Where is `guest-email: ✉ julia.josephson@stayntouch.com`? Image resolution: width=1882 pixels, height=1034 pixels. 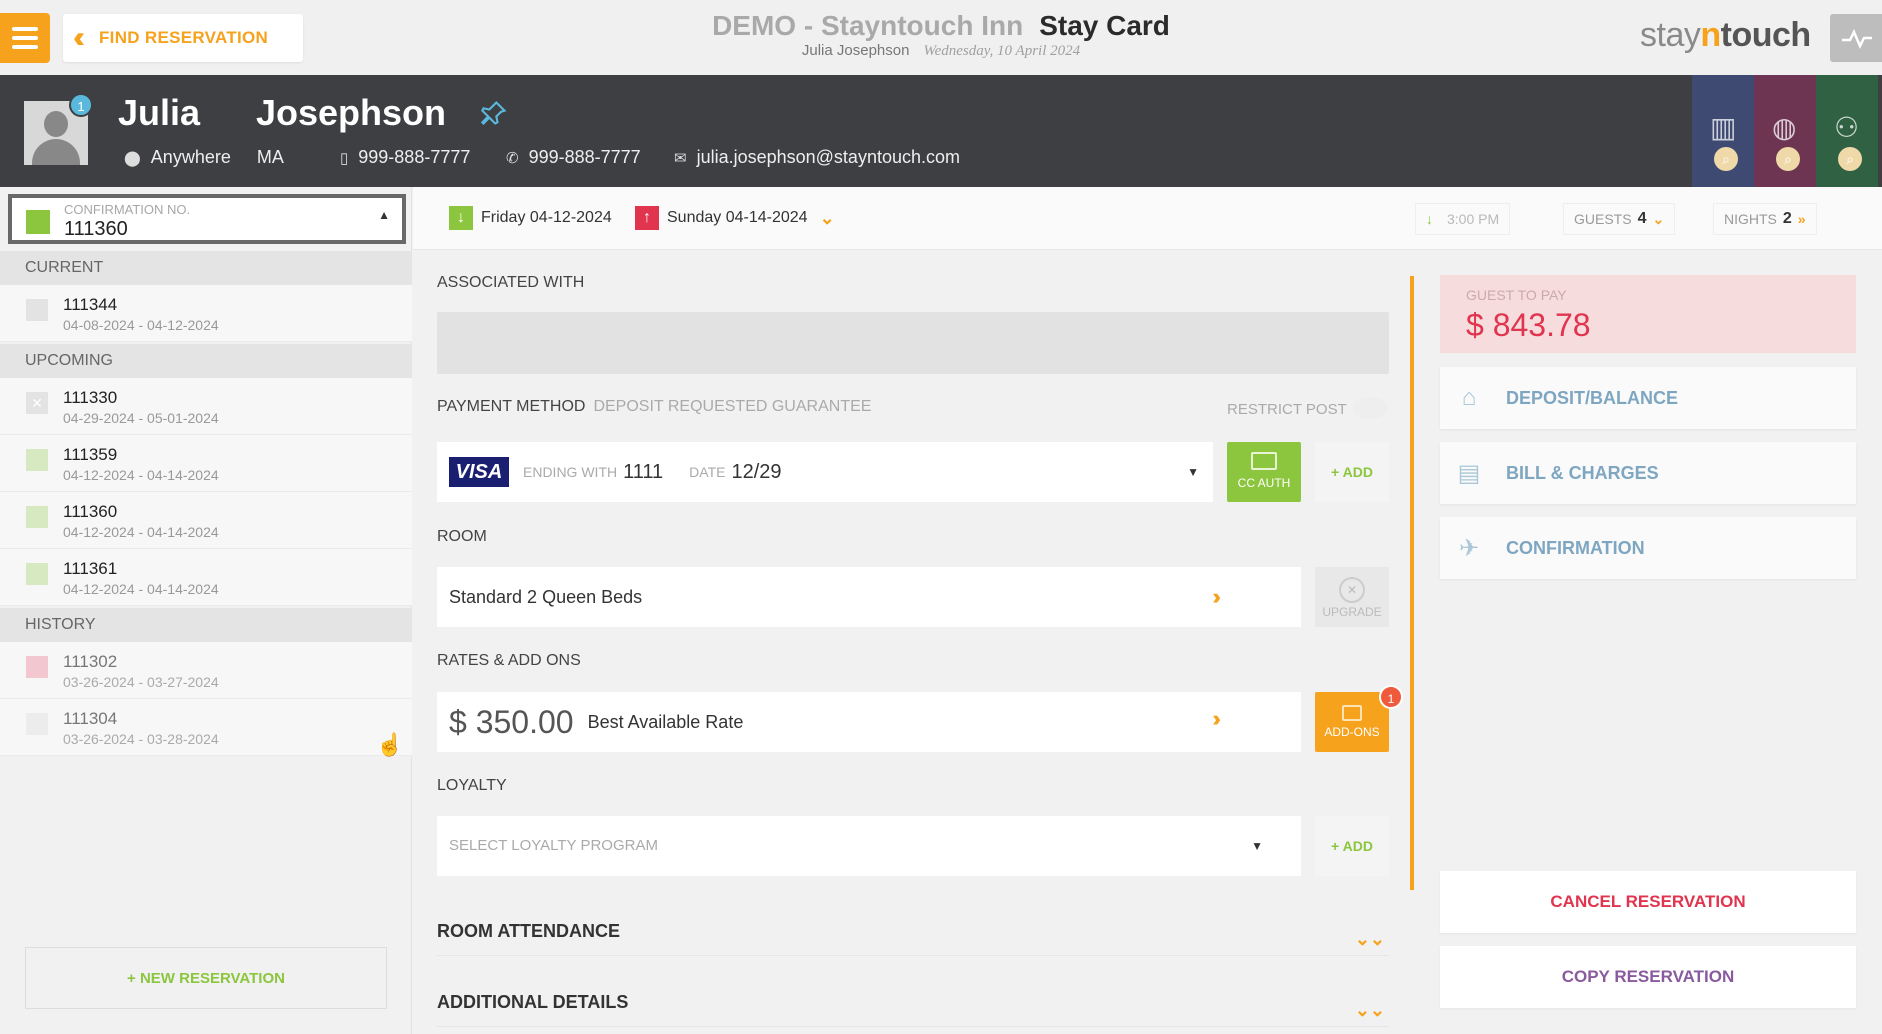 guest-email: ✉ julia.josephson@stayntouch.com is located at coordinates (817, 157).